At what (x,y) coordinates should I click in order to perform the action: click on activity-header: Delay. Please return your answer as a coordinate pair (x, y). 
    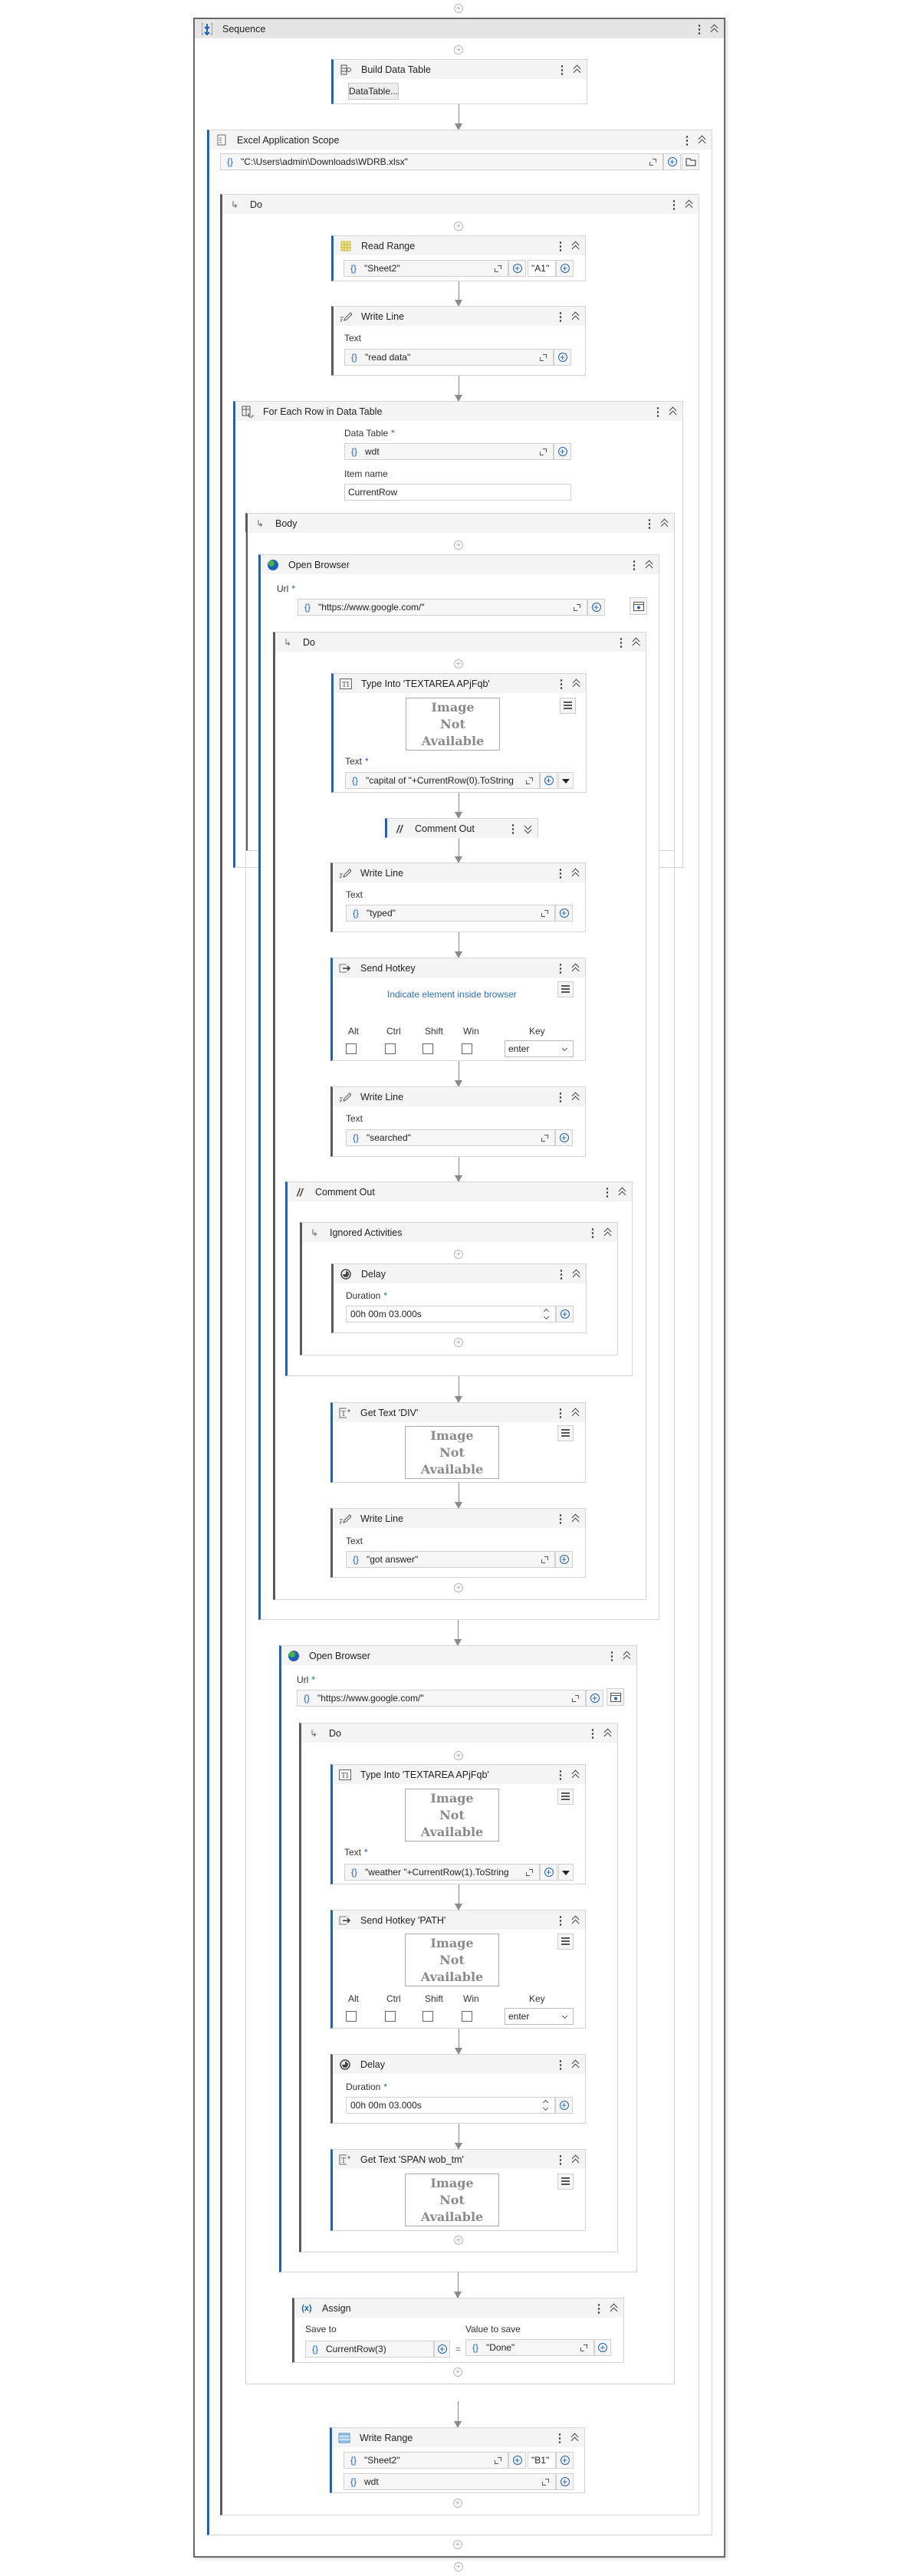
    Looking at the image, I should click on (460, 1274).